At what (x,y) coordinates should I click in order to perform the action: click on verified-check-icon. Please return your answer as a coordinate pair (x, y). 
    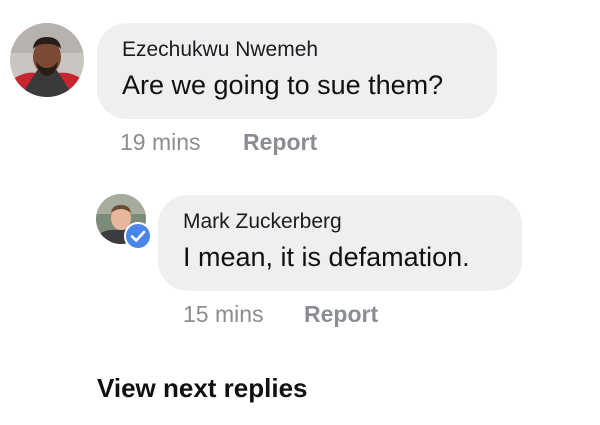
    Looking at the image, I should click on (138, 236).